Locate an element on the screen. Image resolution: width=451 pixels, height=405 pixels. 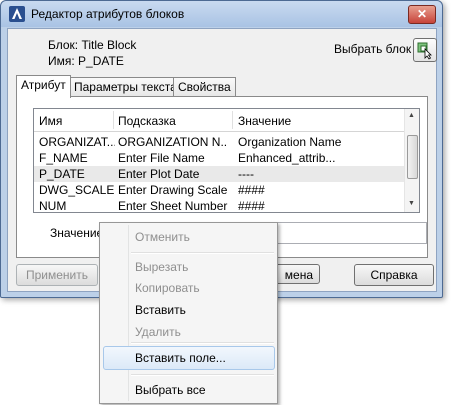
cell-value: ---- is located at coordinates (246, 174).